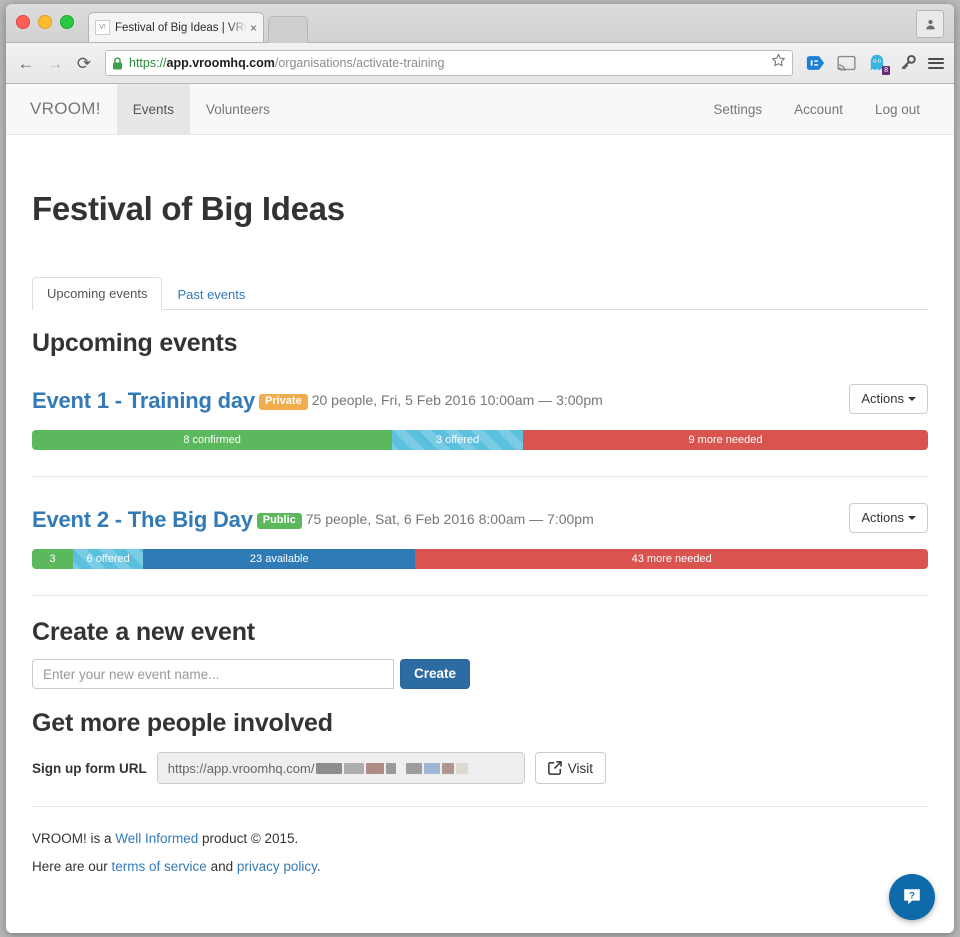 The height and width of the screenshot is (937, 960). What do you see at coordinates (241, 768) in the screenshot?
I see `signup-url-prefix: https://app.vroomhq.com/` at bounding box center [241, 768].